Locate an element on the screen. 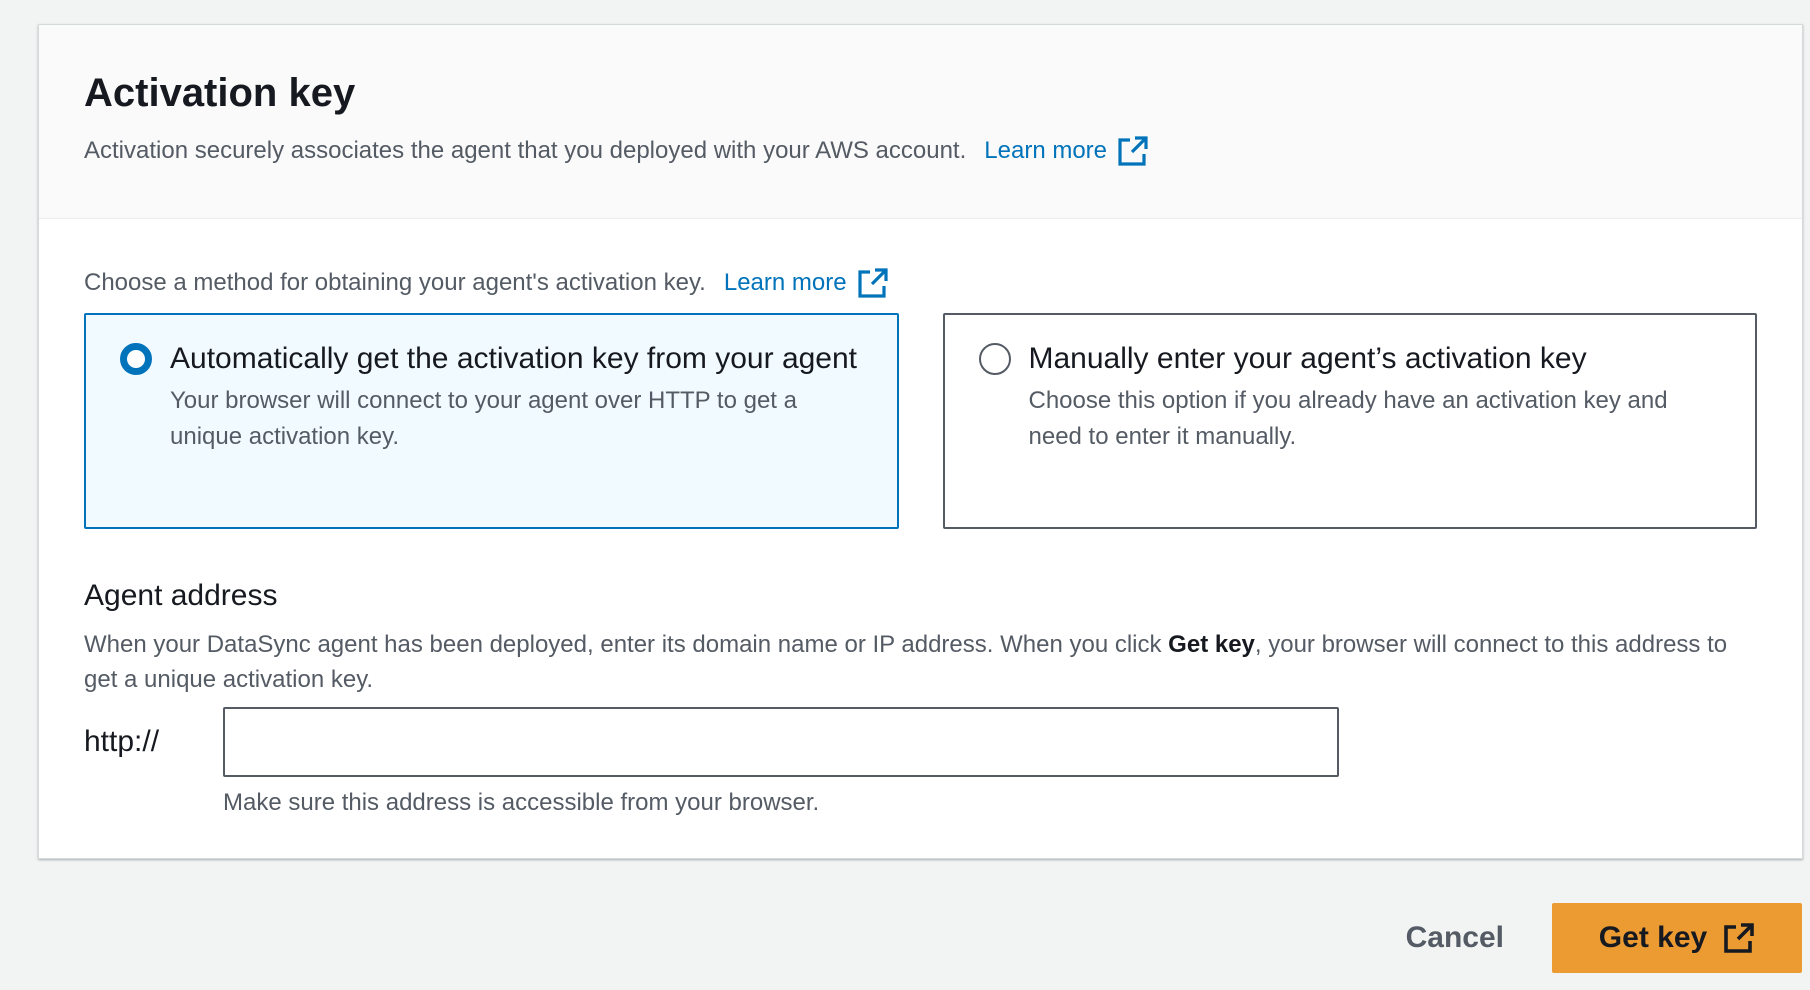 The width and height of the screenshot is (1810, 990). learn-more-link-header: Learn more is located at coordinates (1066, 151).